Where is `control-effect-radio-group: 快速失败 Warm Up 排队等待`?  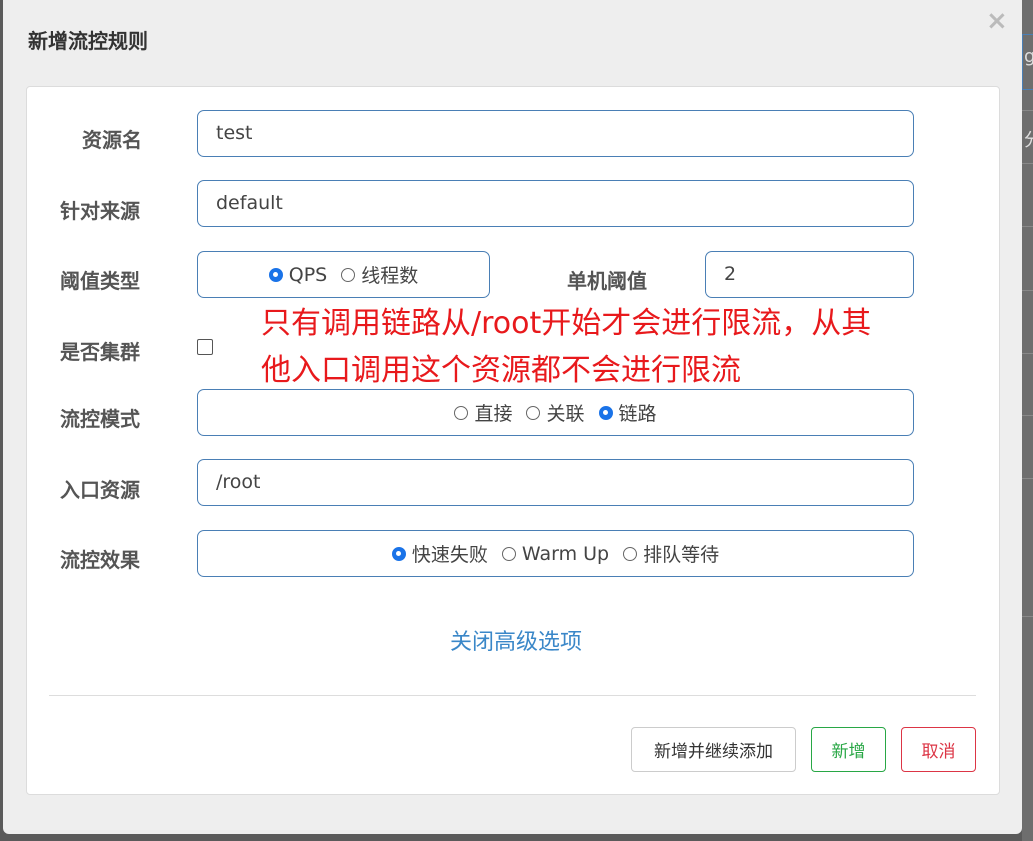 control-effect-radio-group: 快速失败 Warm Up 排队等待 is located at coordinates (555, 553).